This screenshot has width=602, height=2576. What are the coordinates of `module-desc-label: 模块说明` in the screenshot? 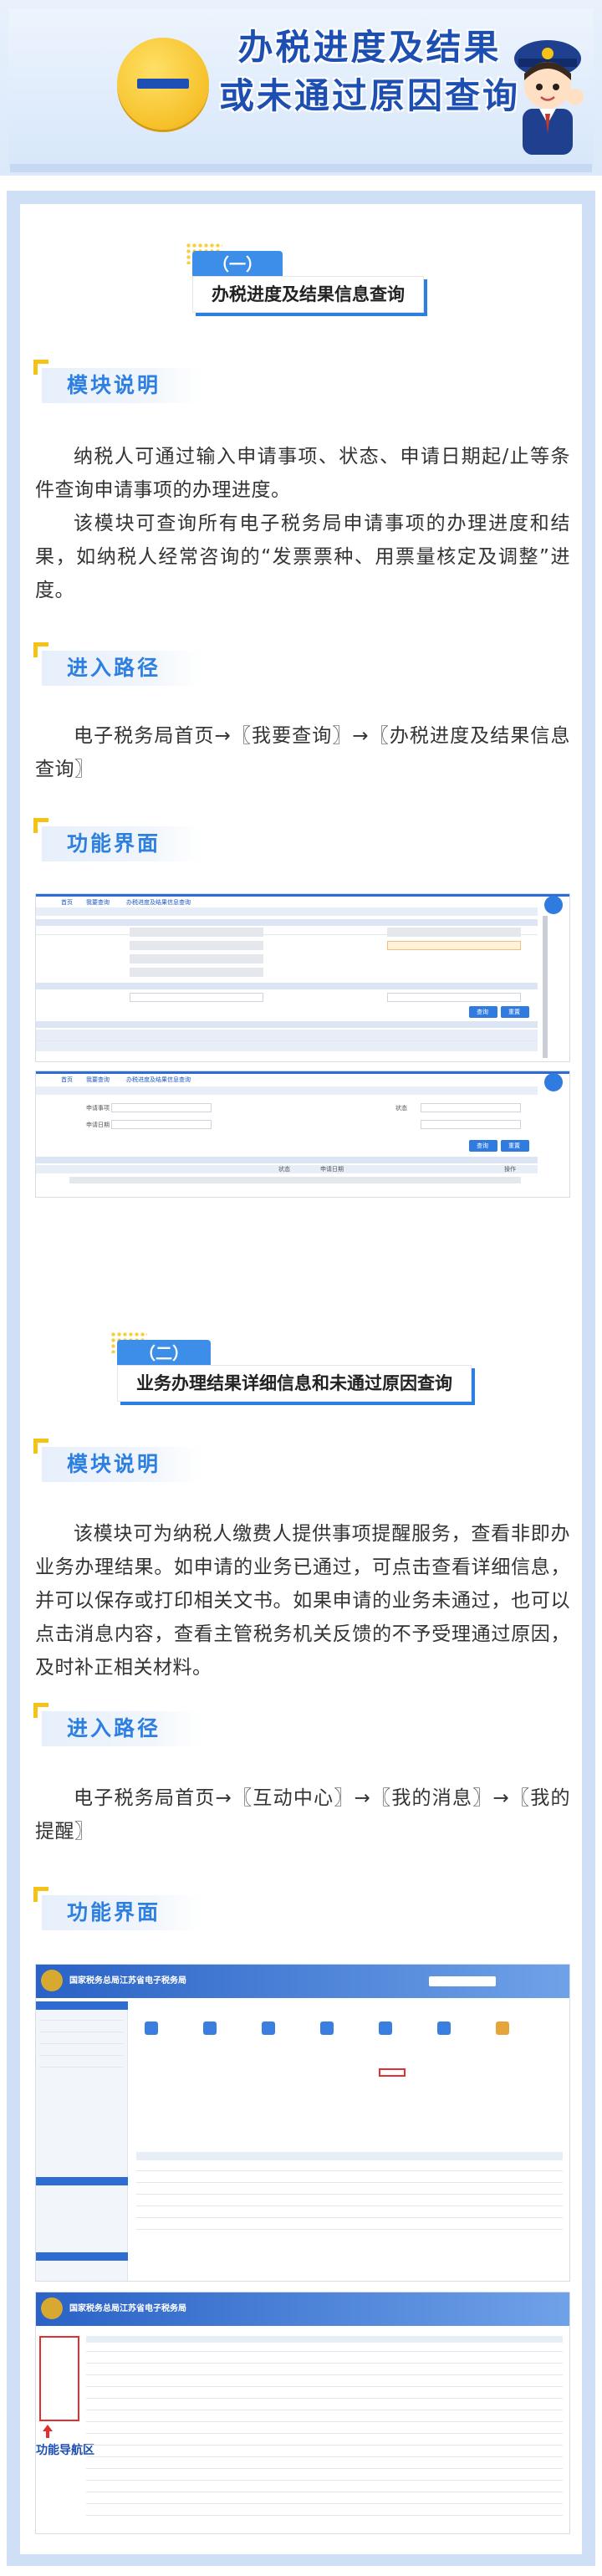 It's located at (114, 385).